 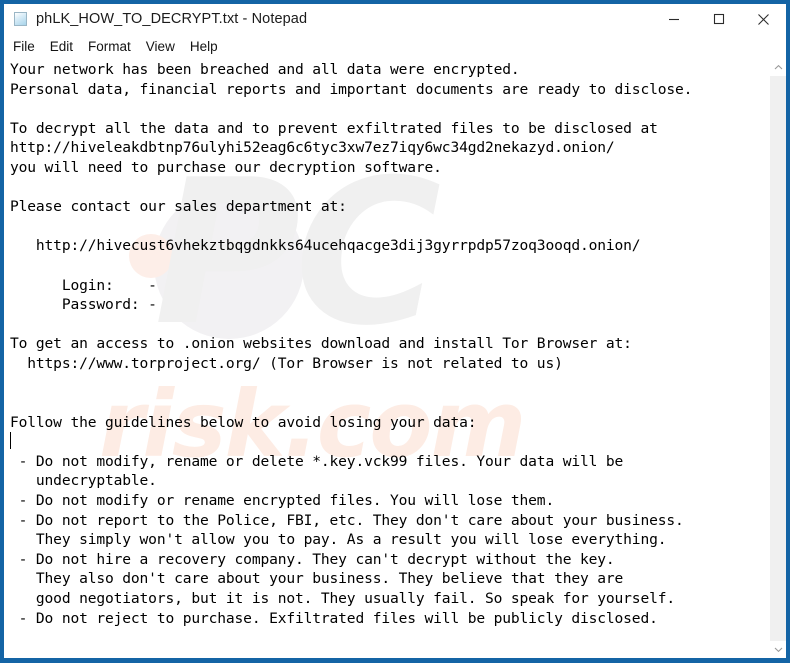 I want to click on close-icon, so click(x=763, y=19).